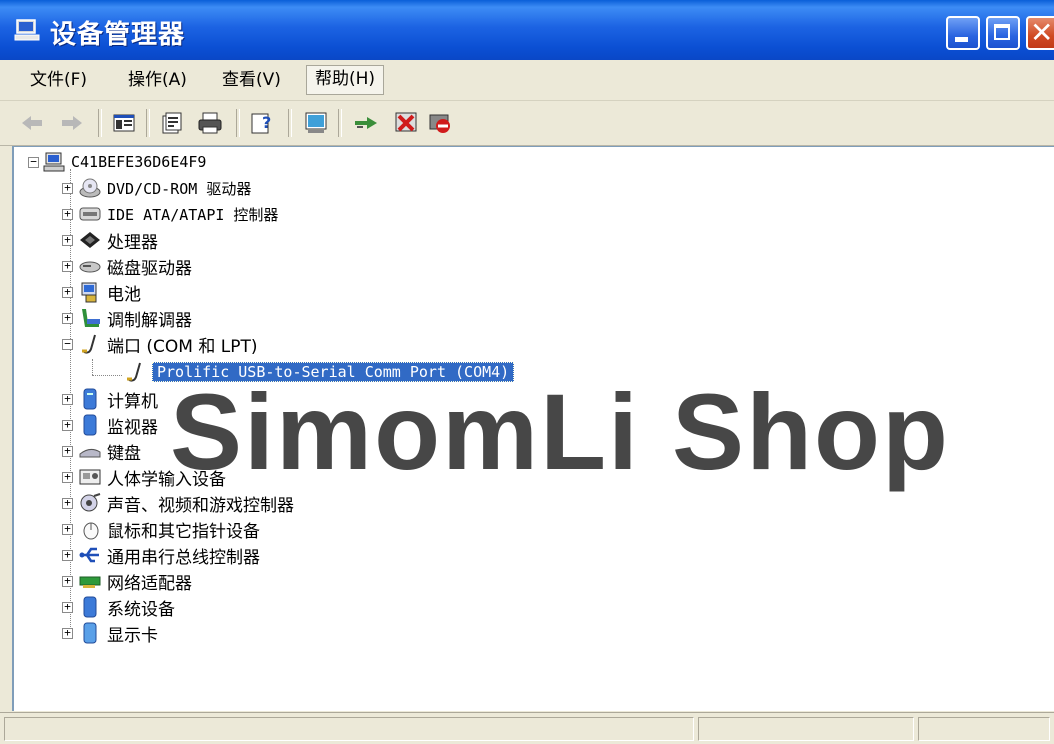 The width and height of the screenshot is (1054, 744). Describe the element at coordinates (161, 529) in the screenshot. I see `tree-item: + 鼠标和其它指针设备` at that location.